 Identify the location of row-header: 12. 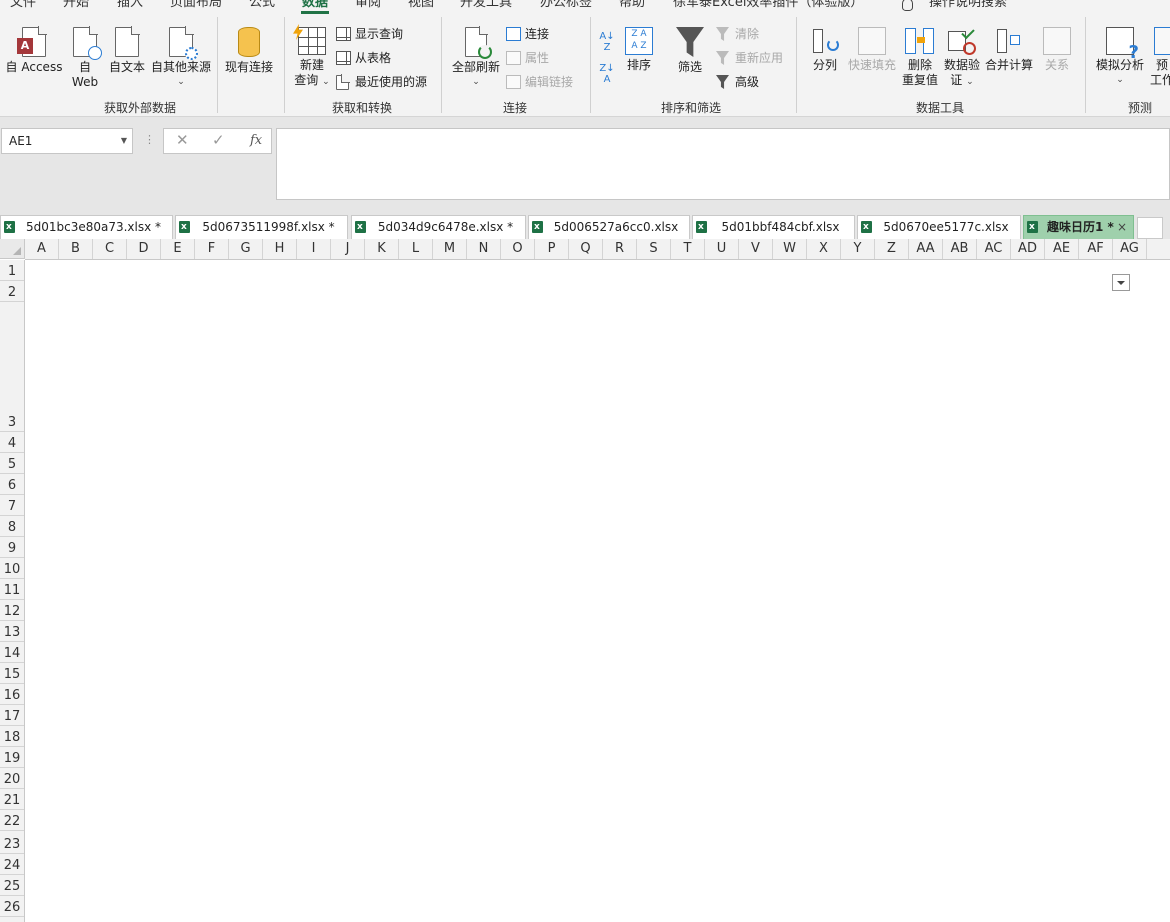
(12, 610).